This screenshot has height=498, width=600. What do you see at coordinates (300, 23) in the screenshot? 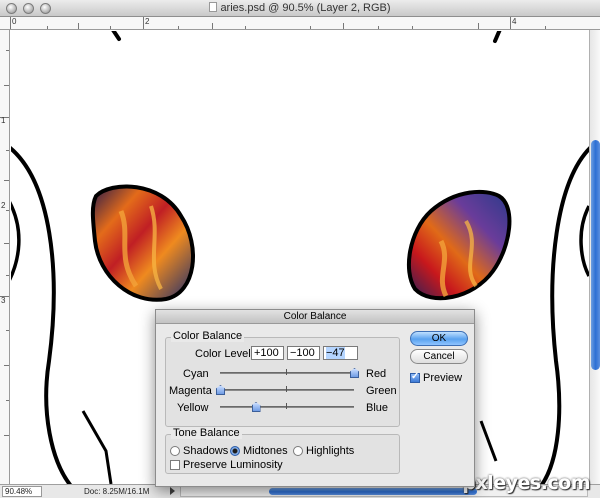
I see `horizontal-ruler: 0 2 4` at bounding box center [300, 23].